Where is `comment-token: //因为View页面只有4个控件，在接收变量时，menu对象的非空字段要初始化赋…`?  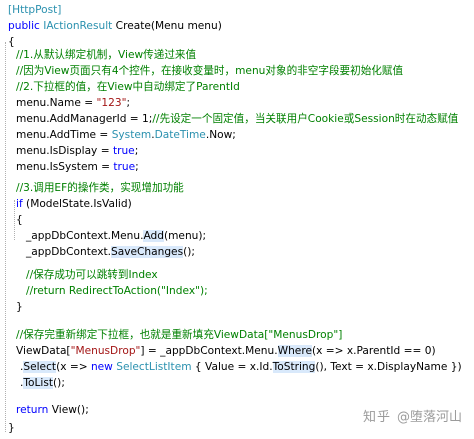
comment-token: //因为View页面只有4个控件，在接收变量时，menu对象的非空字段要初始化赋… is located at coordinates (210, 71).